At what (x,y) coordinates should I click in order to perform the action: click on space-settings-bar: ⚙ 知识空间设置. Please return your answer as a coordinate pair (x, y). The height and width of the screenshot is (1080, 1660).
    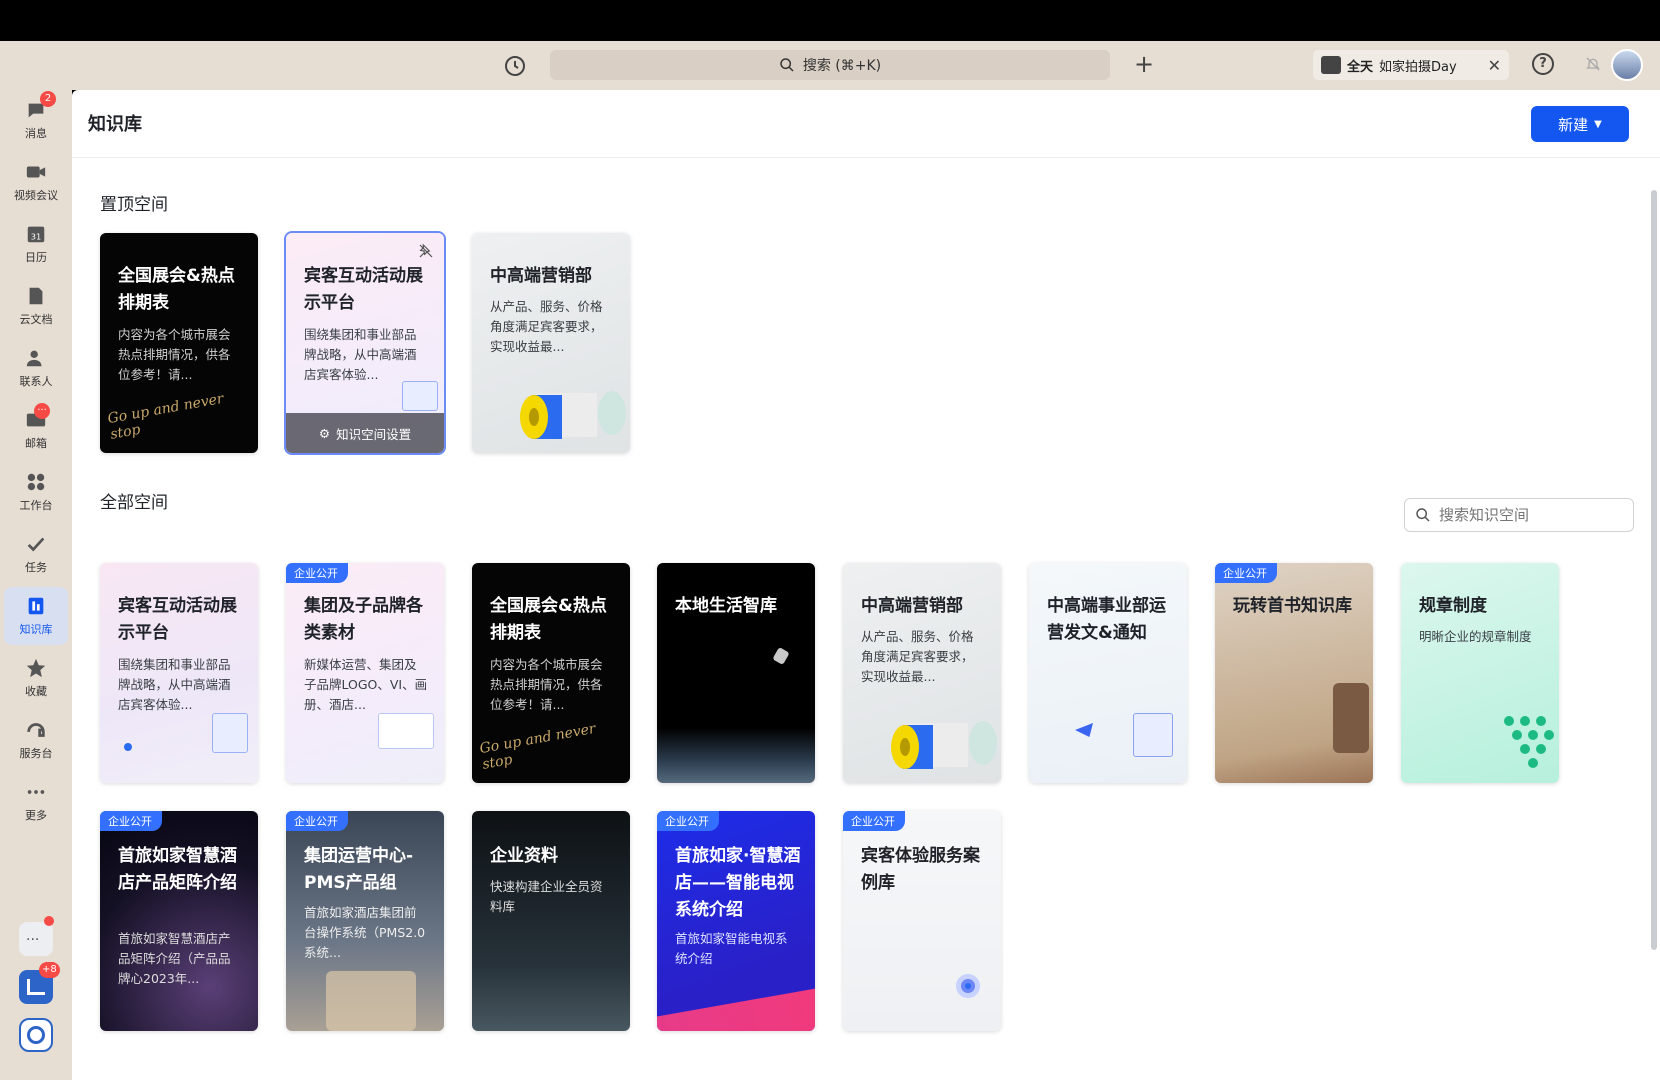
    Looking at the image, I should click on (365, 433).